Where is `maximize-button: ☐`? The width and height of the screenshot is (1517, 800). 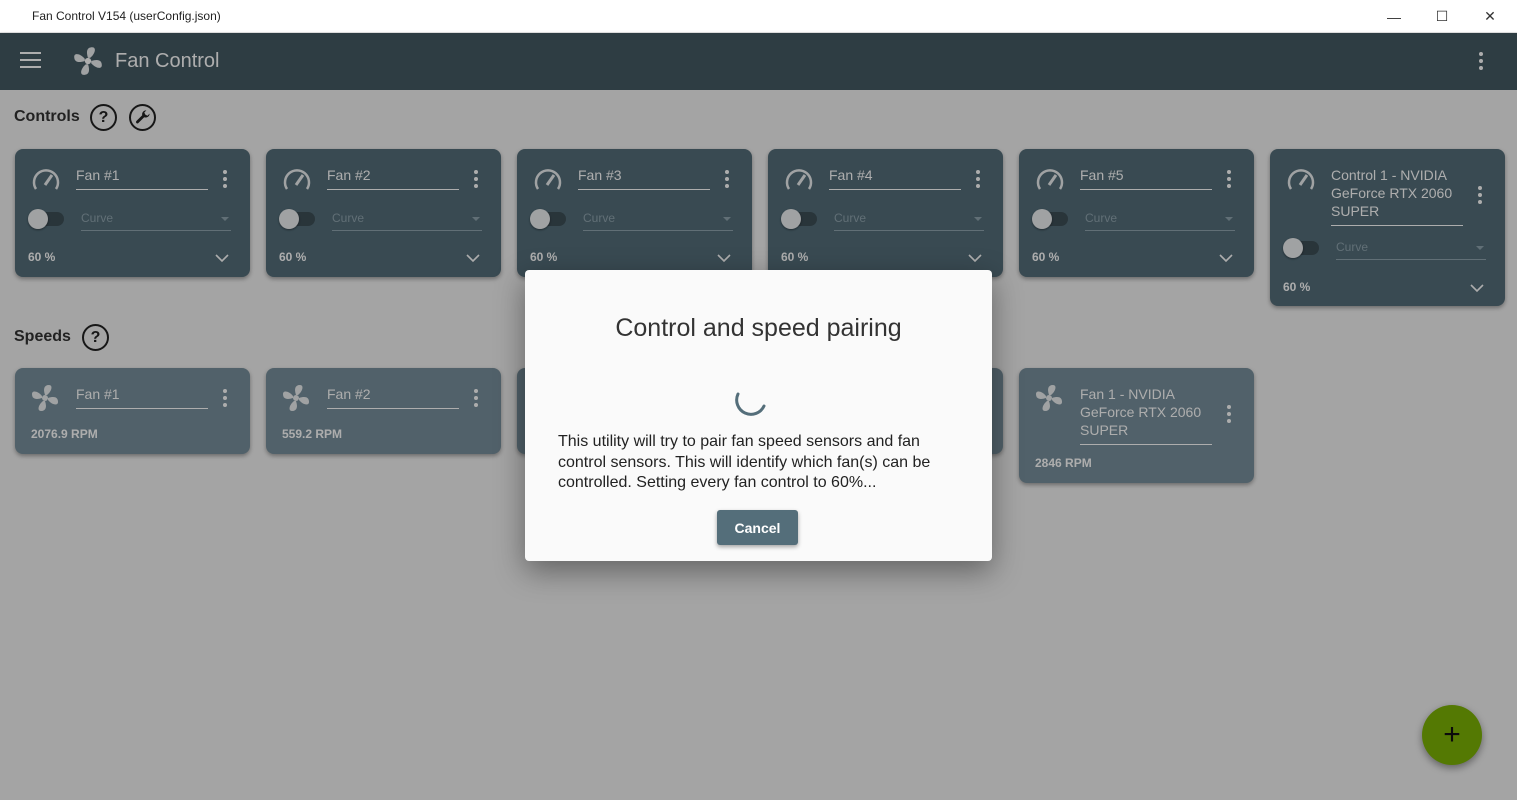
maximize-button: ☐ is located at coordinates (1442, 16).